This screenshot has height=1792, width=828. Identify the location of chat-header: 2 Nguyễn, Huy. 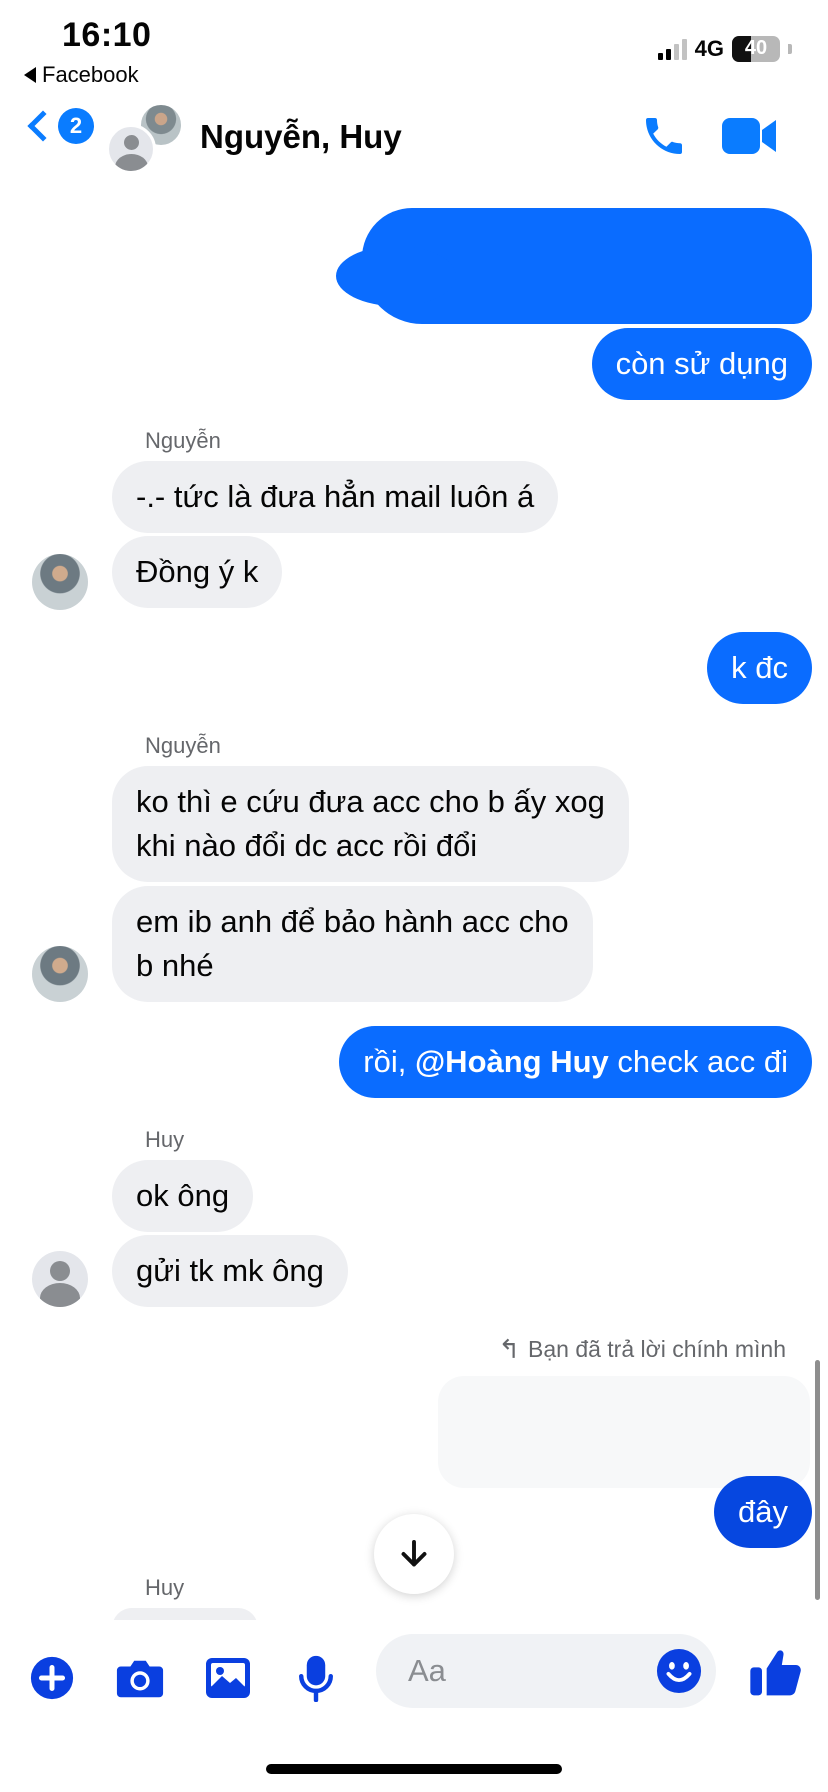
(414, 137).